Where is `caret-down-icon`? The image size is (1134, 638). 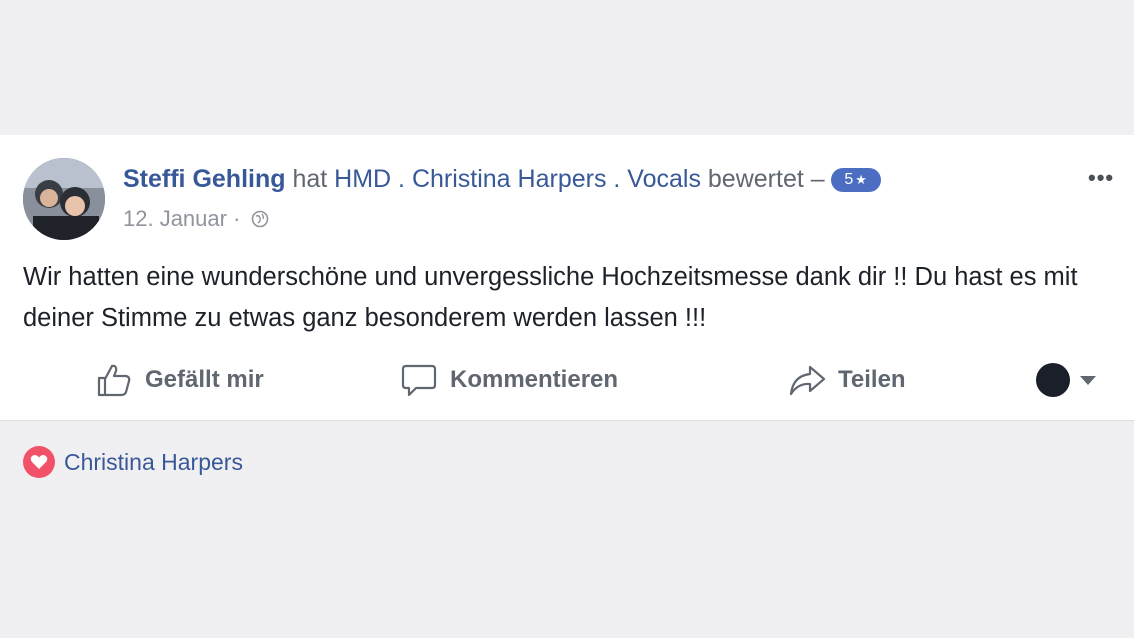 caret-down-icon is located at coordinates (1088, 380).